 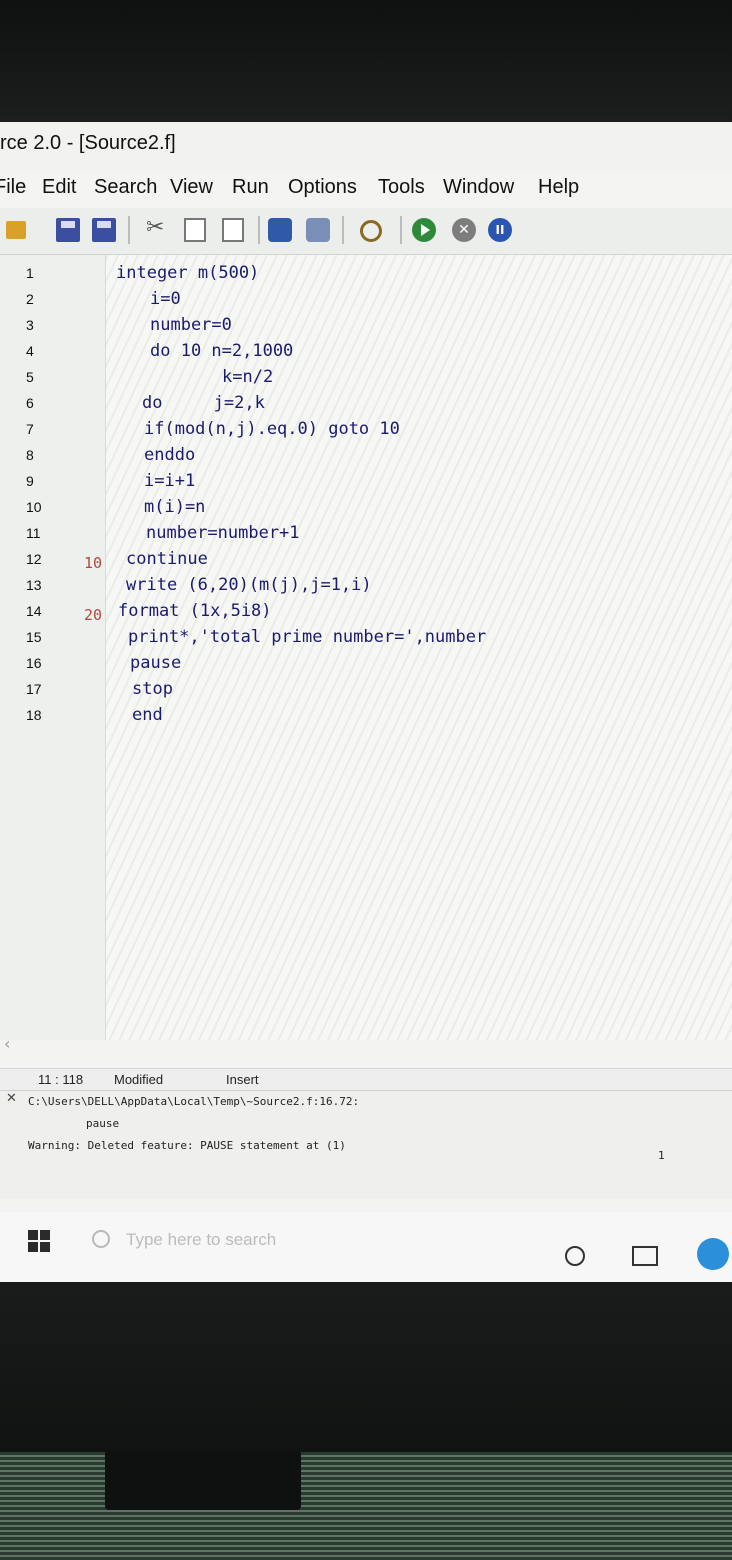 What do you see at coordinates (68, 230) in the screenshot?
I see `save-icon` at bounding box center [68, 230].